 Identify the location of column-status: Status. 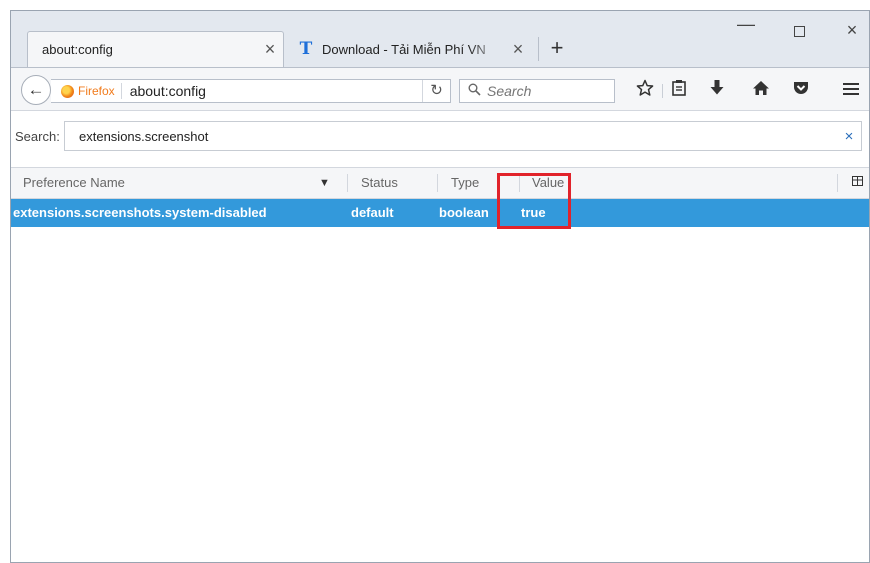
(379, 183).